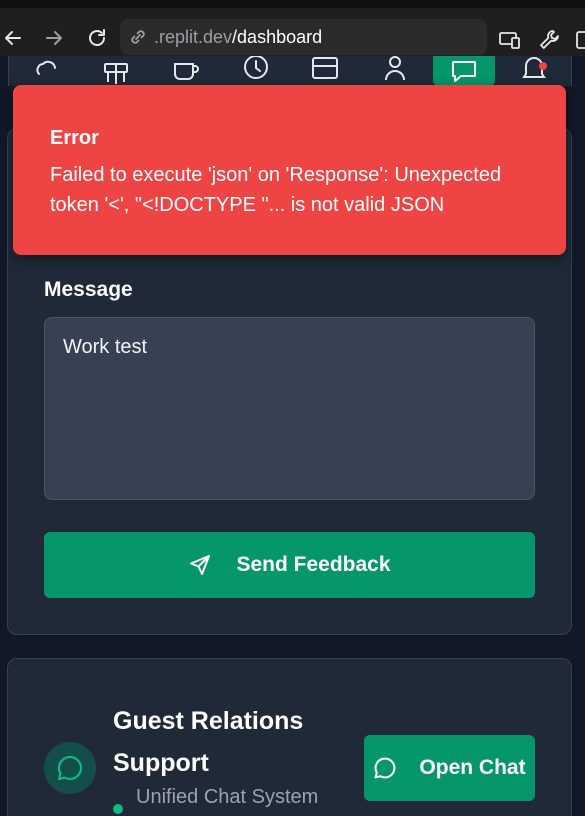 The image size is (585, 816). I want to click on wrench-icon, so click(549, 39).